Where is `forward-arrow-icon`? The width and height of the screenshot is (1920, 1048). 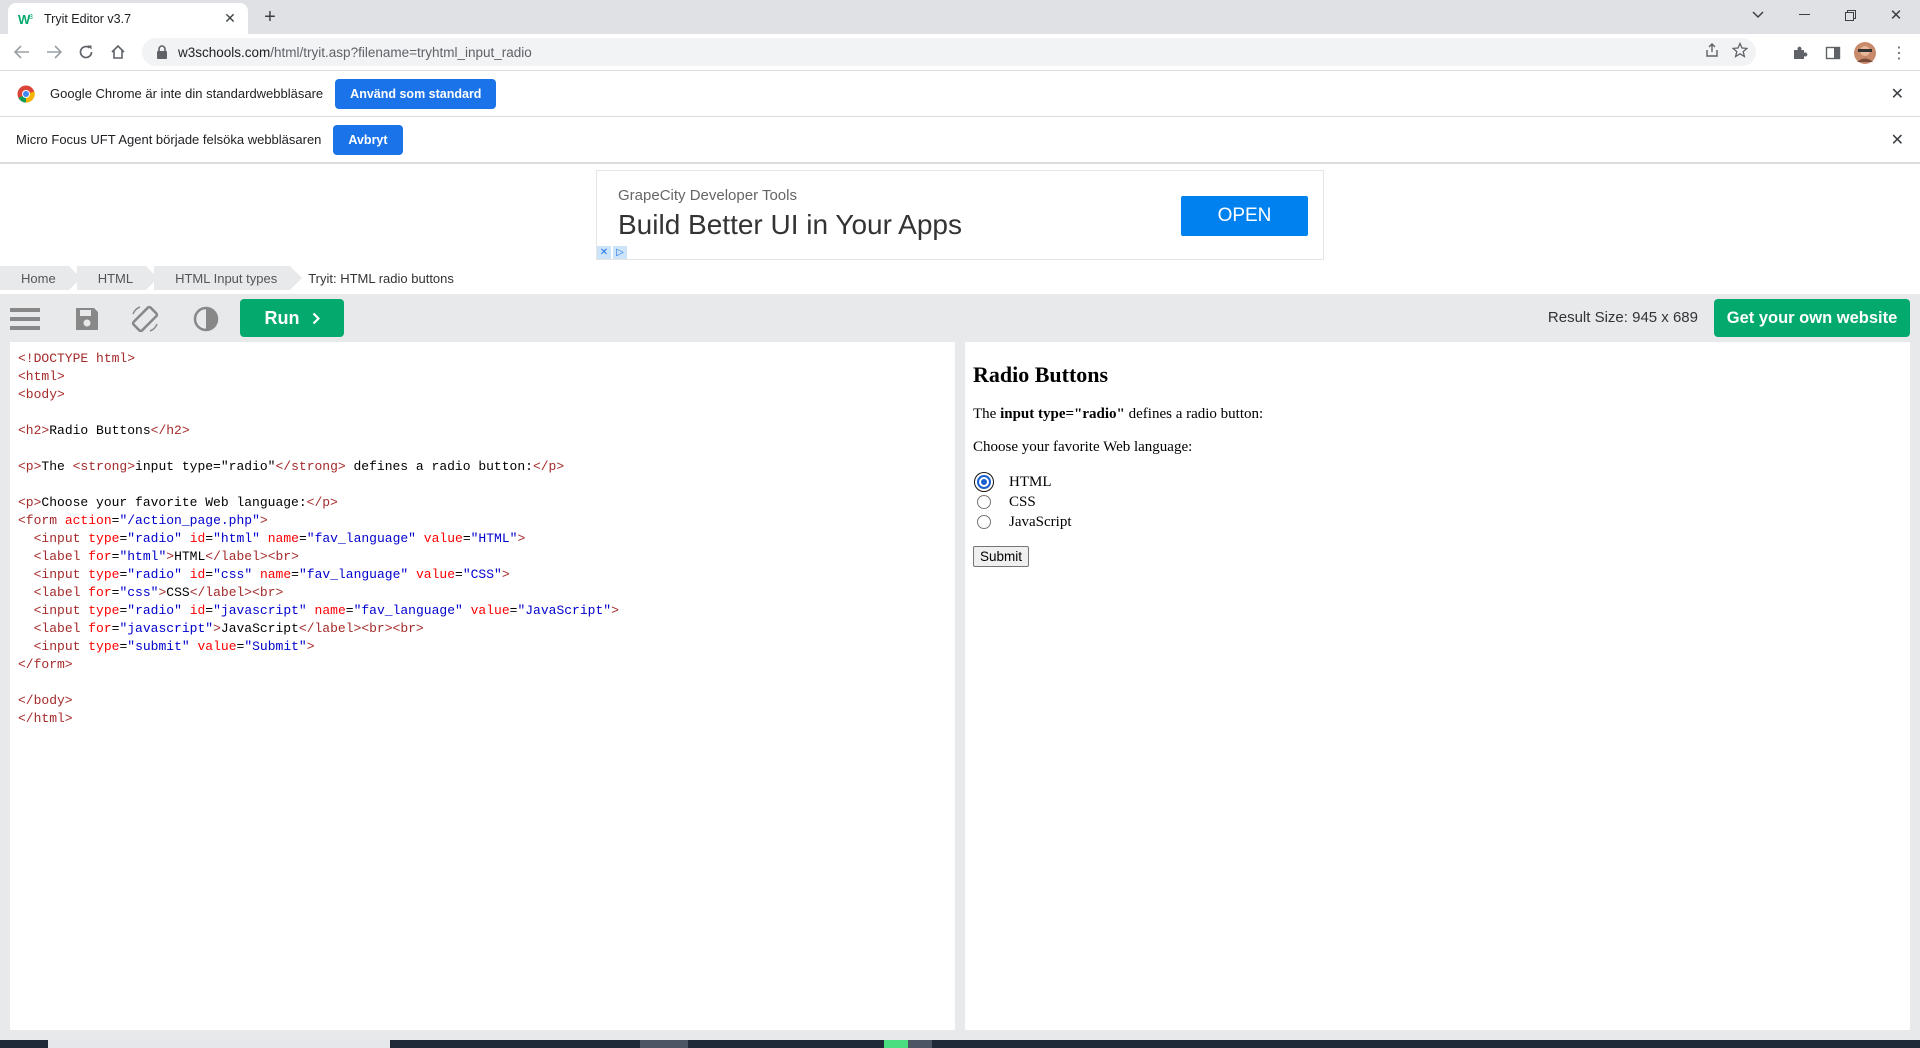
forward-arrow-icon is located at coordinates (54, 52).